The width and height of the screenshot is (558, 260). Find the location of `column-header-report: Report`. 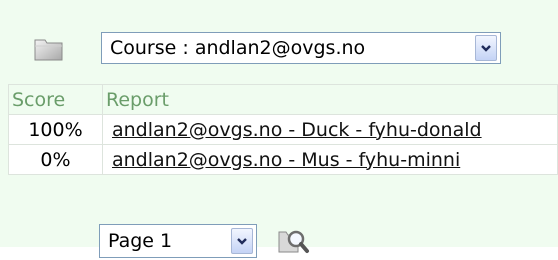

column-header-report: Report is located at coordinates (330, 99).